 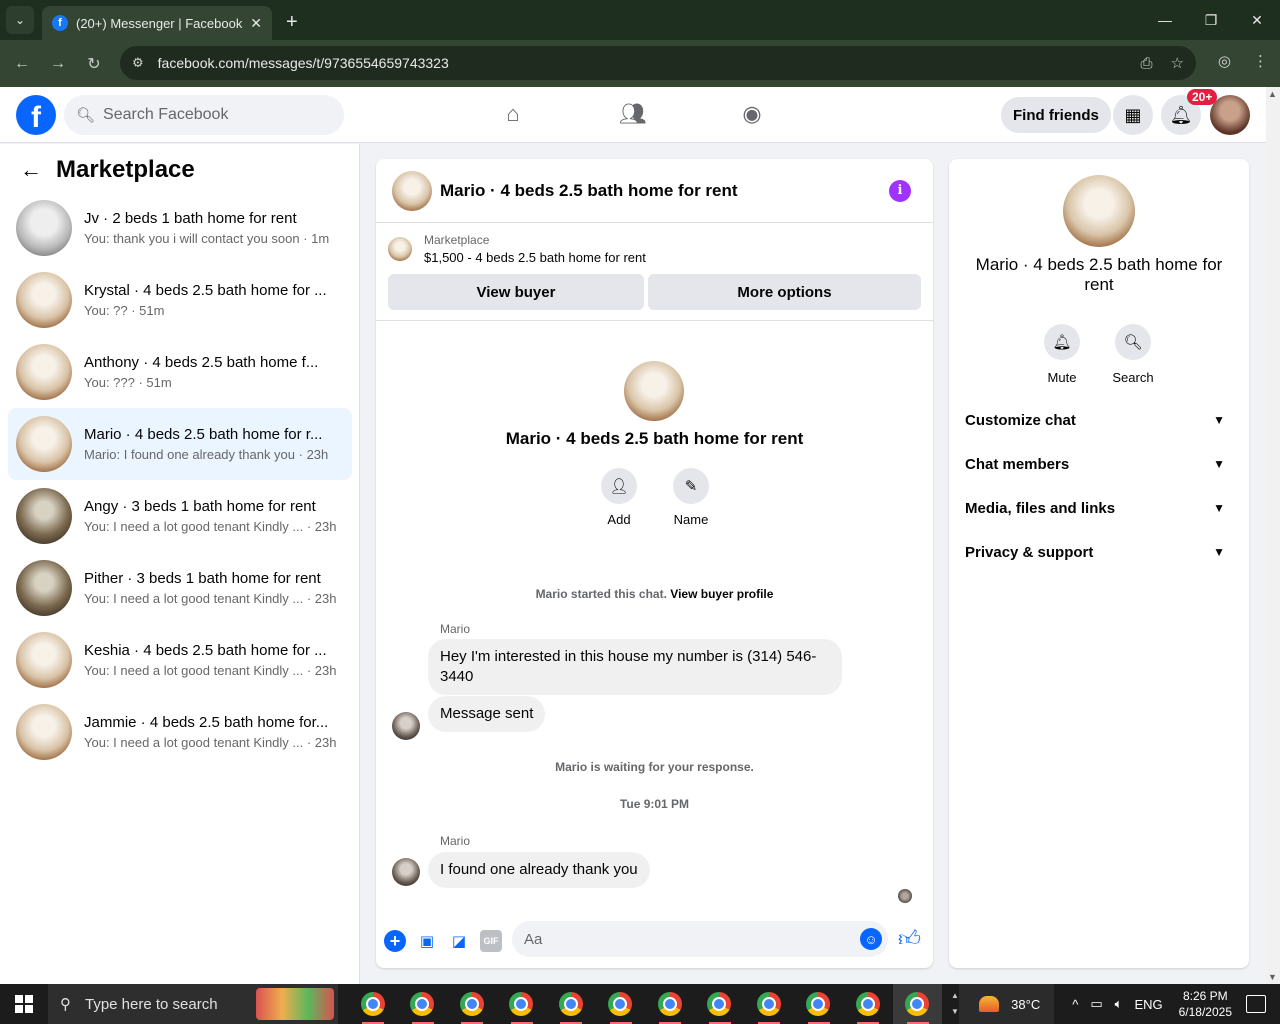 What do you see at coordinates (1230, 115) in the screenshot?
I see `account-avatar` at bounding box center [1230, 115].